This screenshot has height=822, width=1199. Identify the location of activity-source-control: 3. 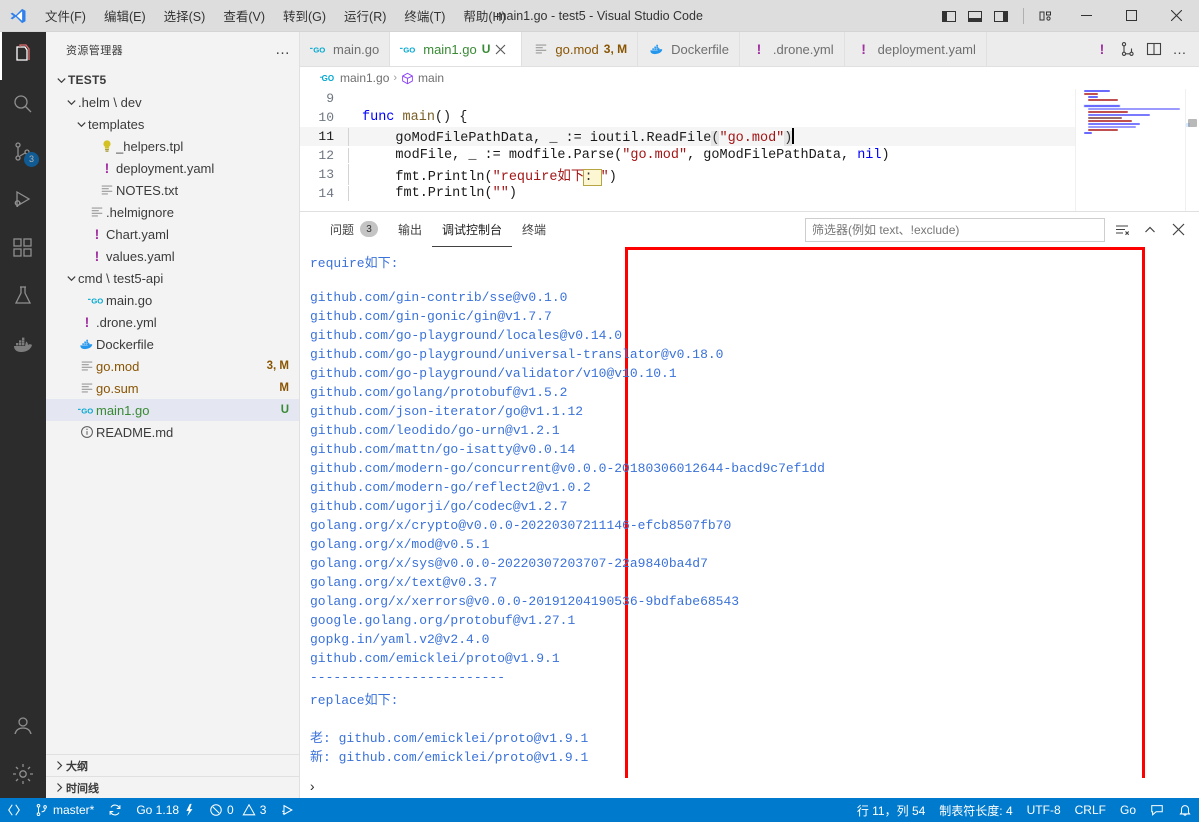
(23, 152).